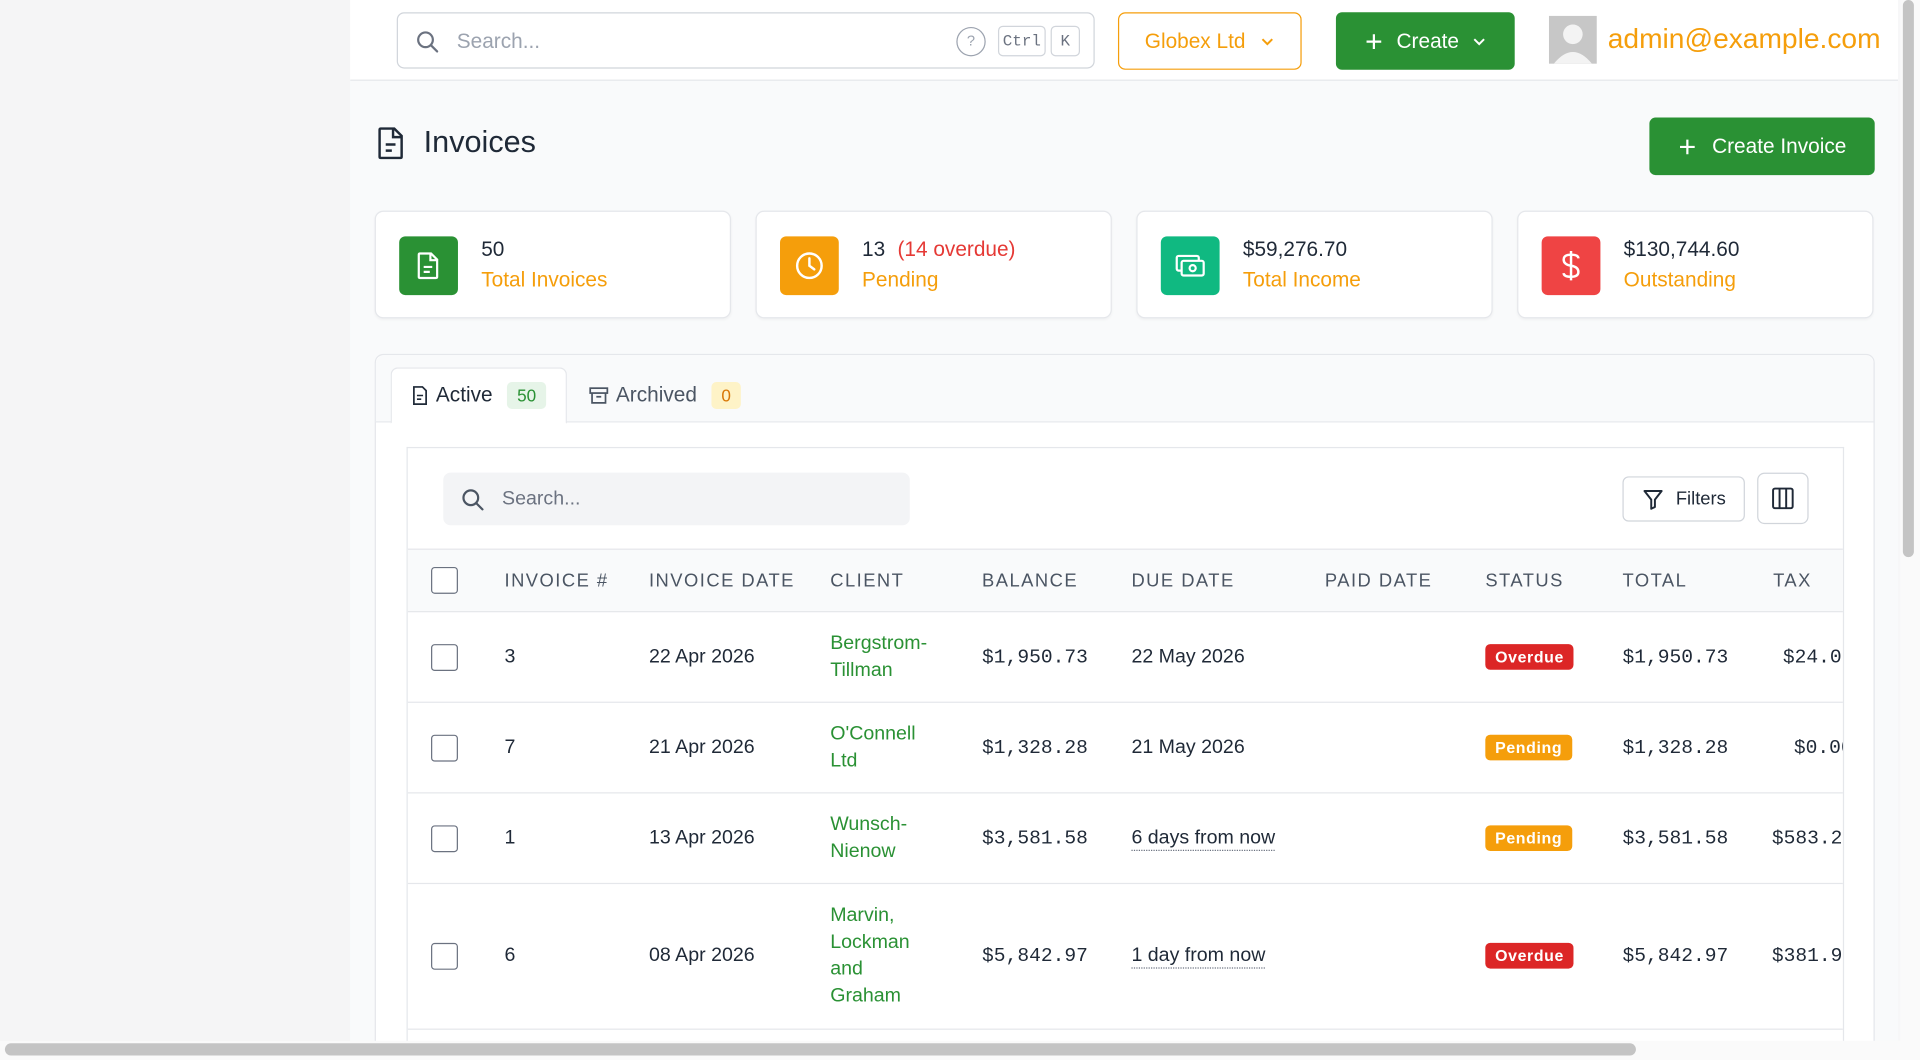 The width and height of the screenshot is (1920, 1060). I want to click on tax: $381.97, so click(1807, 956).